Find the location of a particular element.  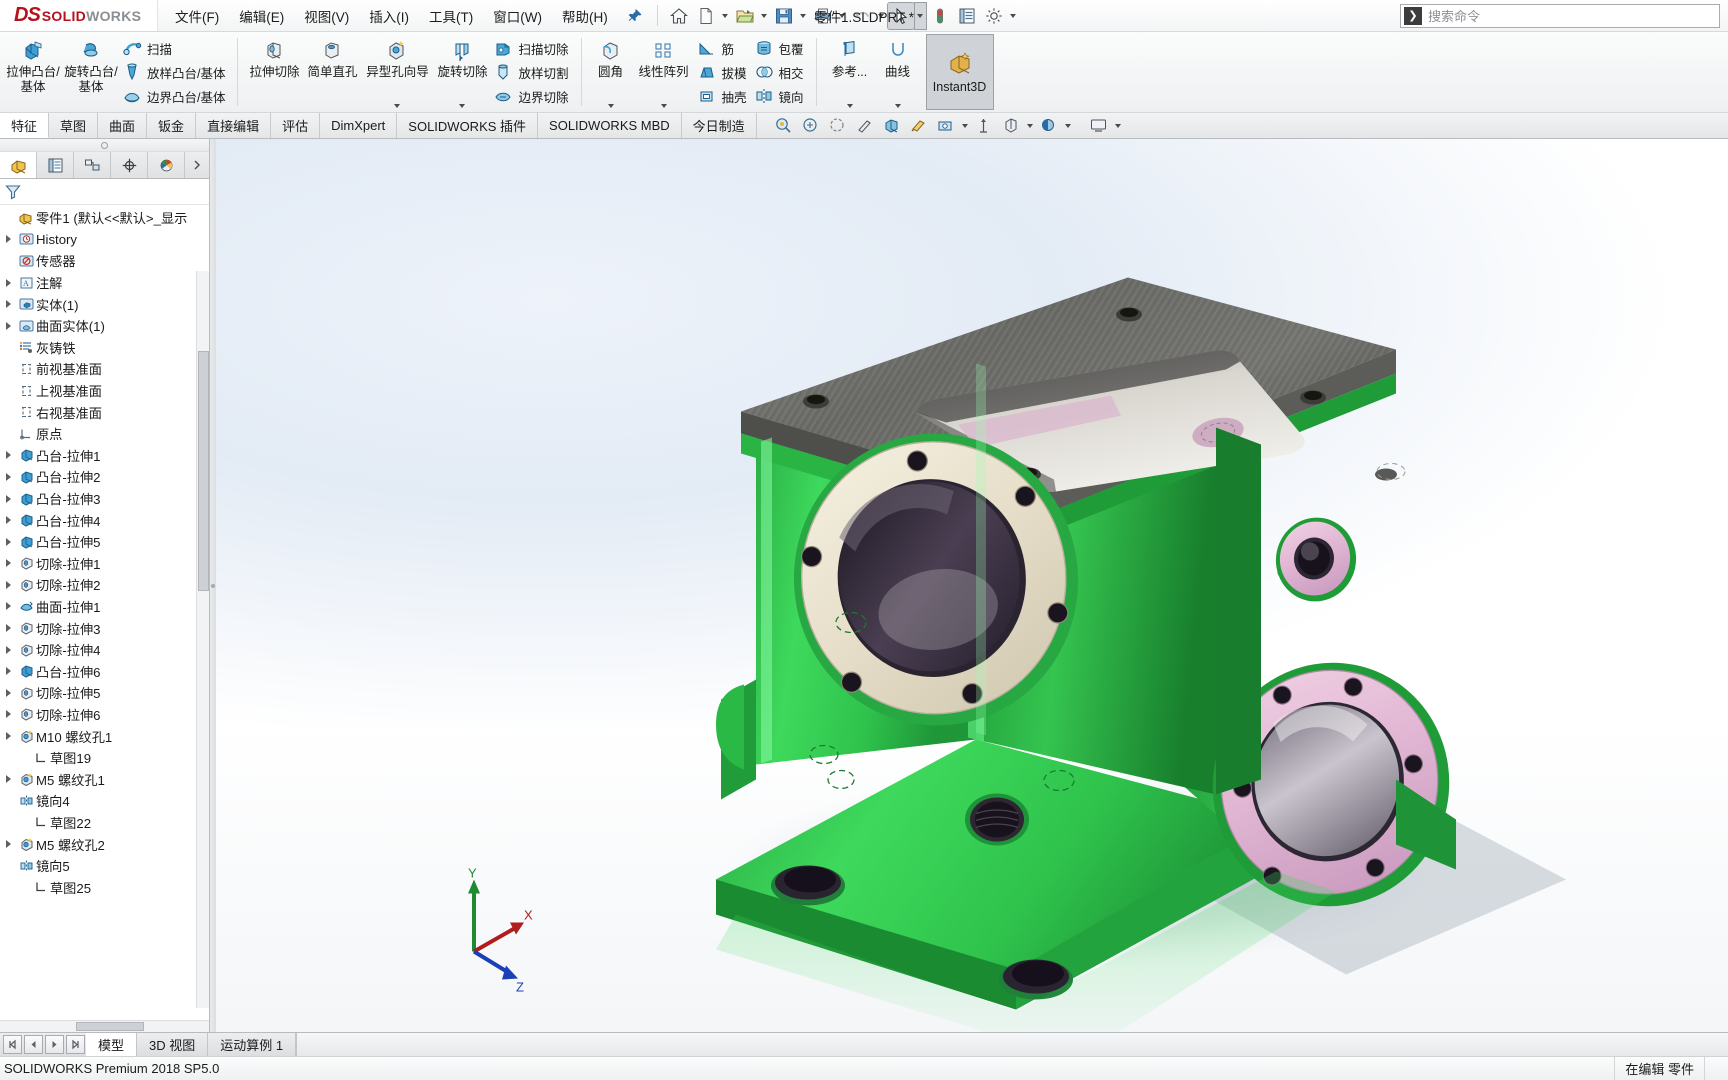

tree-item: 凸台-拉伸4 is located at coordinates (104, 520).